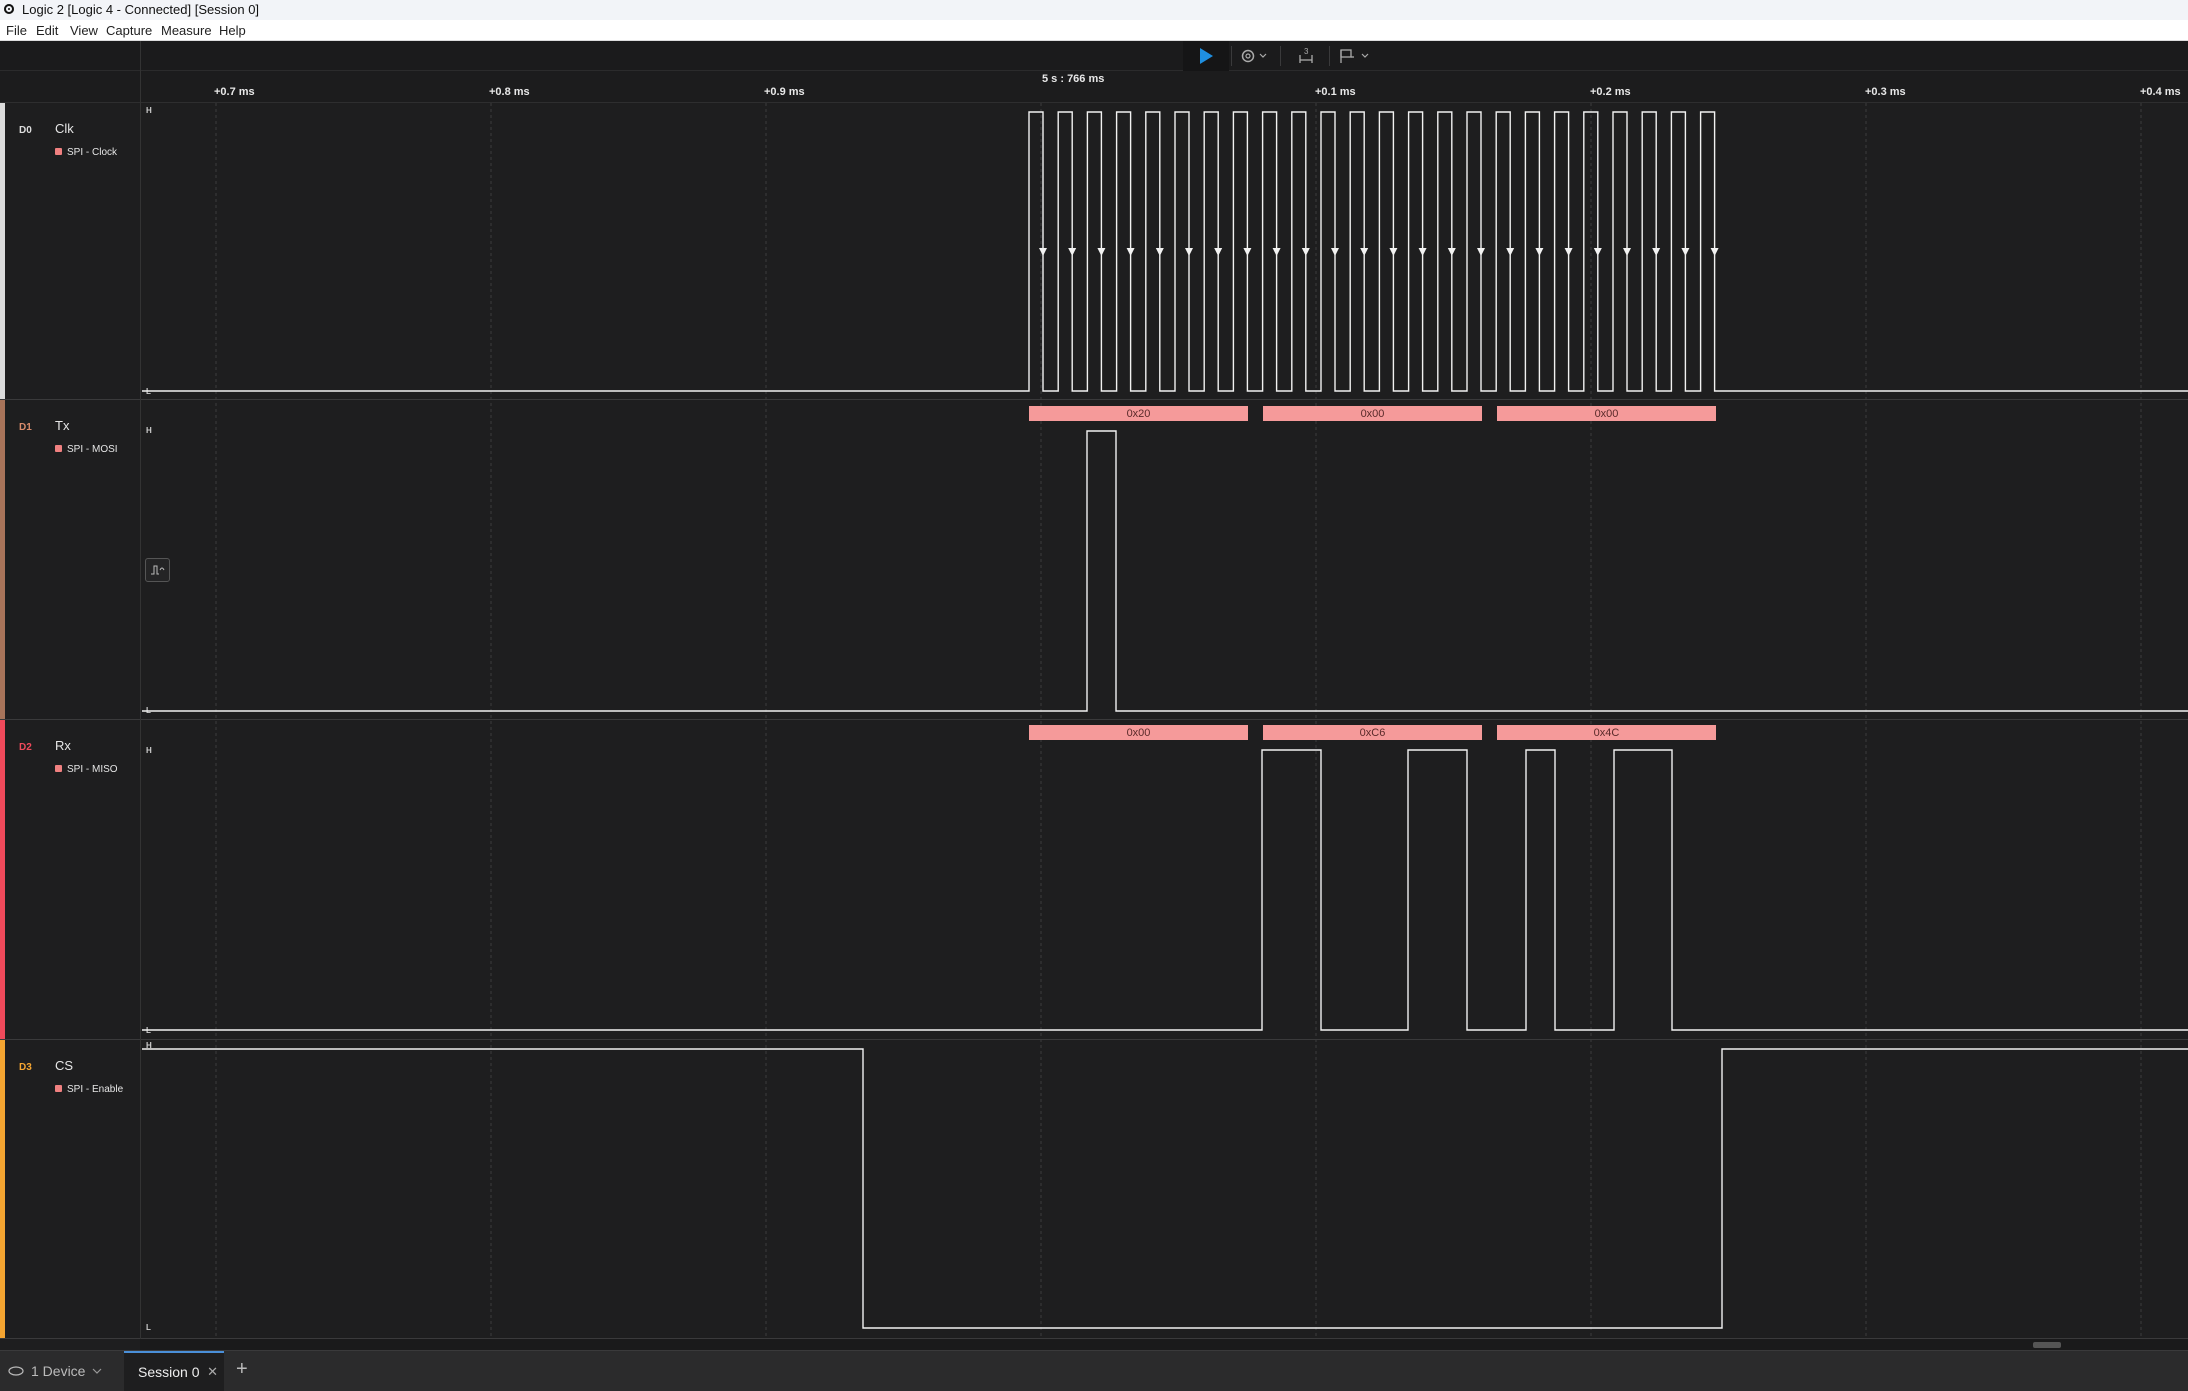 This screenshot has height=1391, width=2188. What do you see at coordinates (16, 1371) in the screenshot?
I see `device-icon` at bounding box center [16, 1371].